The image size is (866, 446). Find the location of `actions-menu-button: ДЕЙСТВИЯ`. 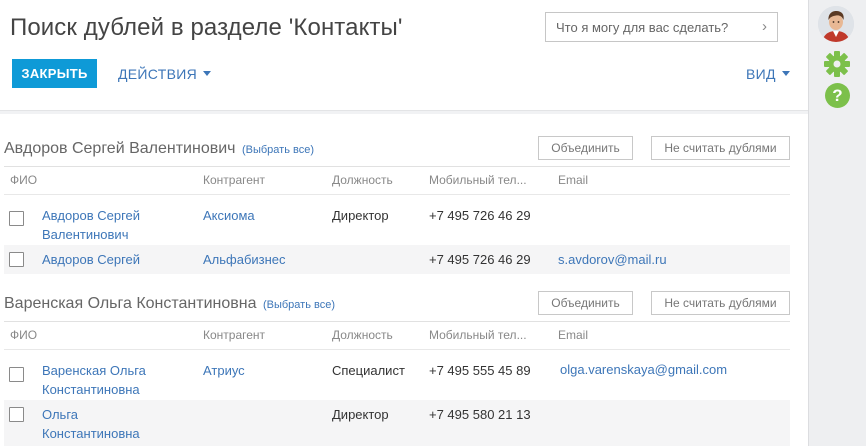

actions-menu-button: ДЕЙСТВИЯ is located at coordinates (164, 74).